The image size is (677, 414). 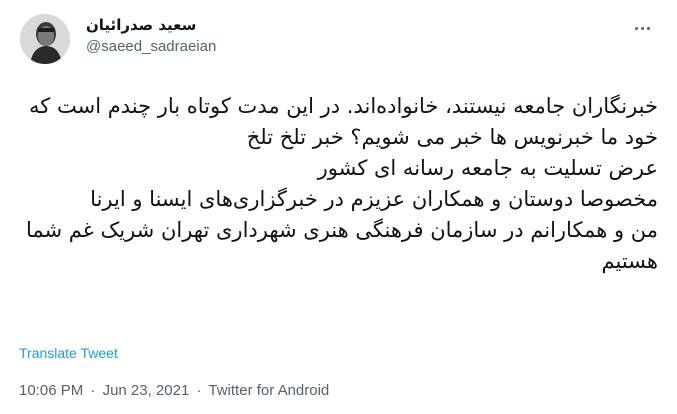 I want to click on translate-tweet-link: Translate Tweet, so click(x=68, y=353).